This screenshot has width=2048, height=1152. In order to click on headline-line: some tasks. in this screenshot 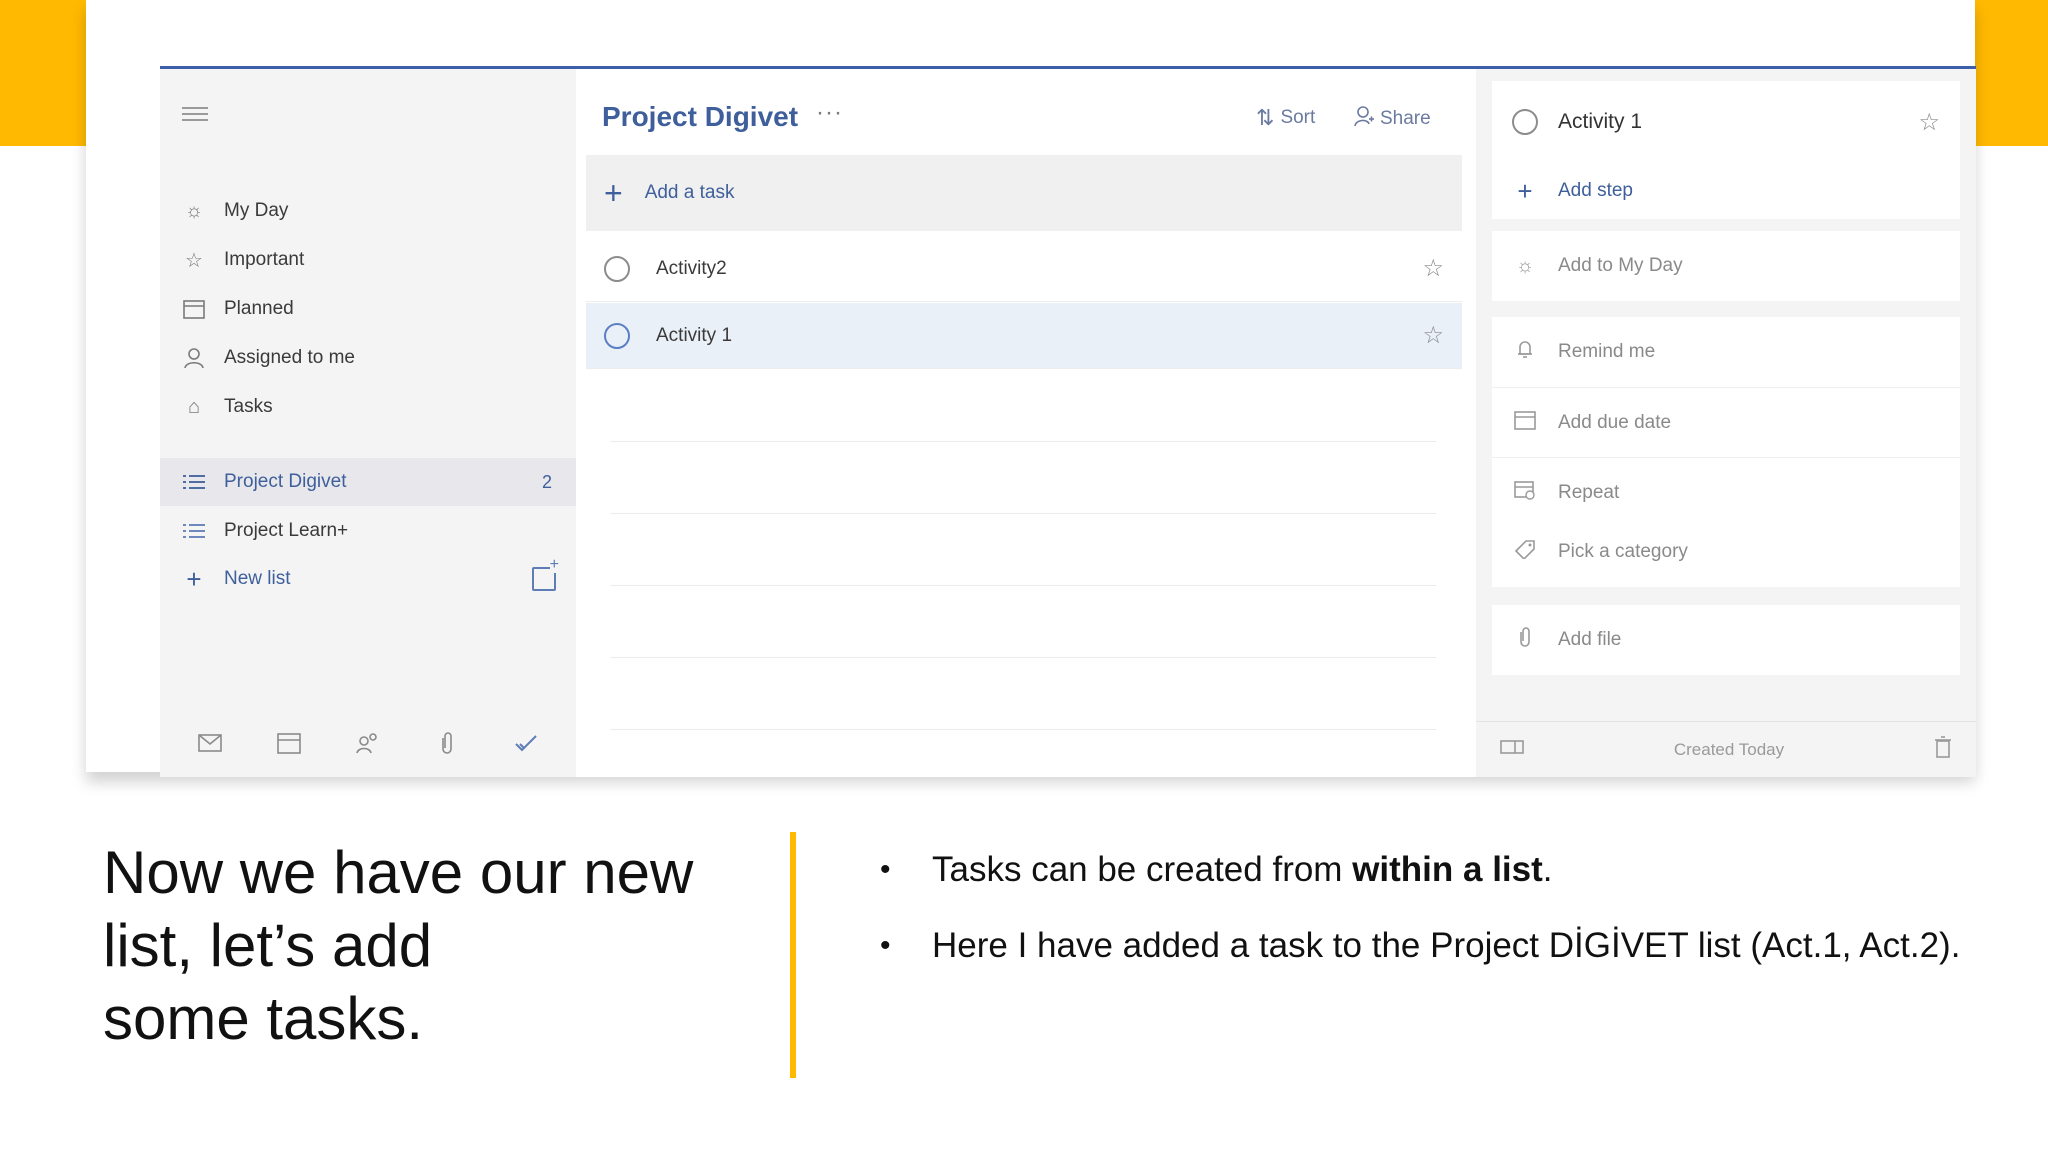, I will do `click(263, 1018)`.